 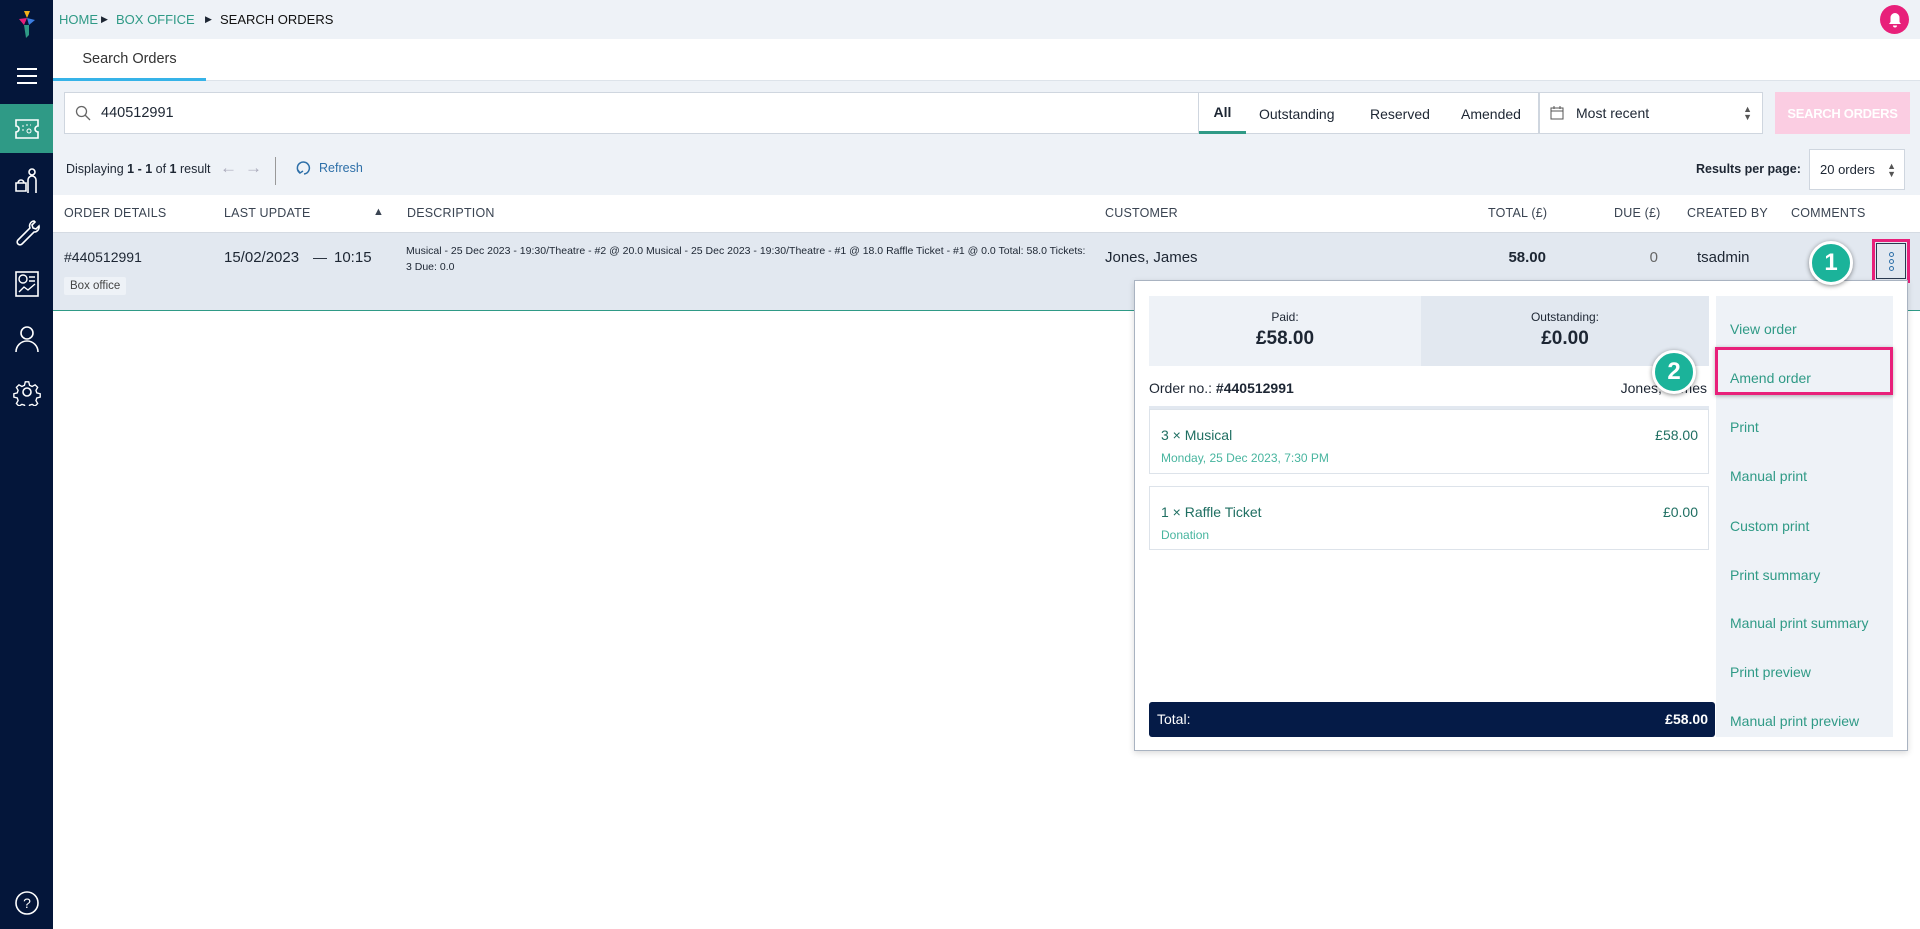 What do you see at coordinates (631, 113) in the screenshot?
I see `search-input: 440512991` at bounding box center [631, 113].